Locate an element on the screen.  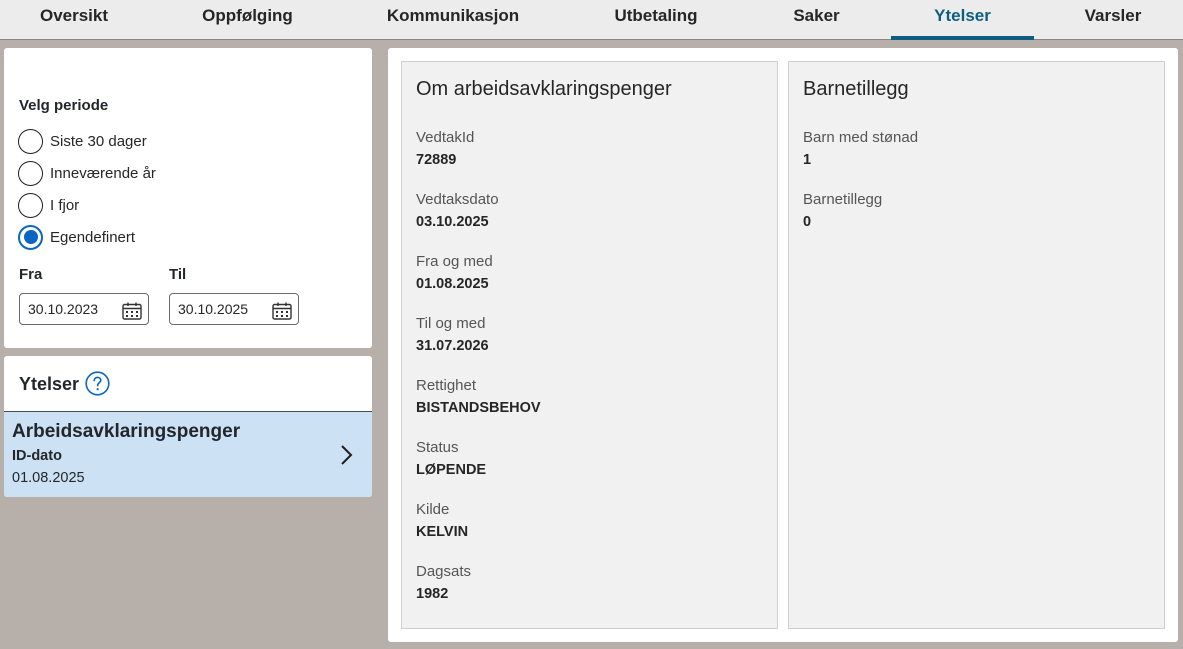
field-label-til-og-med: Til og med is located at coordinates (451, 323).